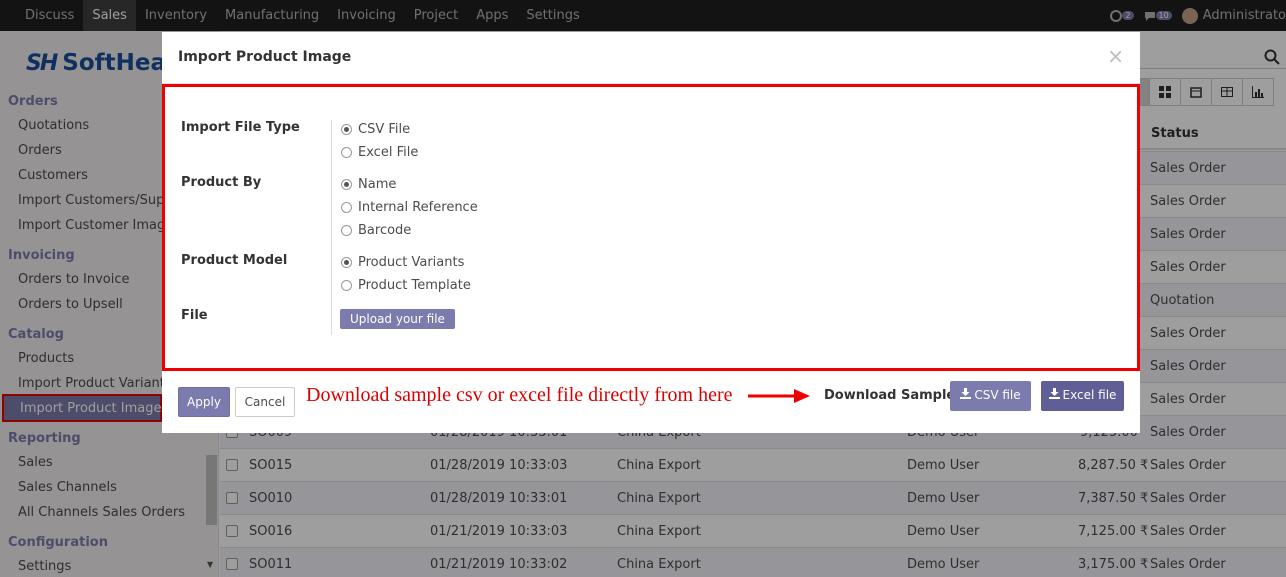  Describe the element at coordinates (779, 396) in the screenshot. I see `arrow-right-icon` at that location.